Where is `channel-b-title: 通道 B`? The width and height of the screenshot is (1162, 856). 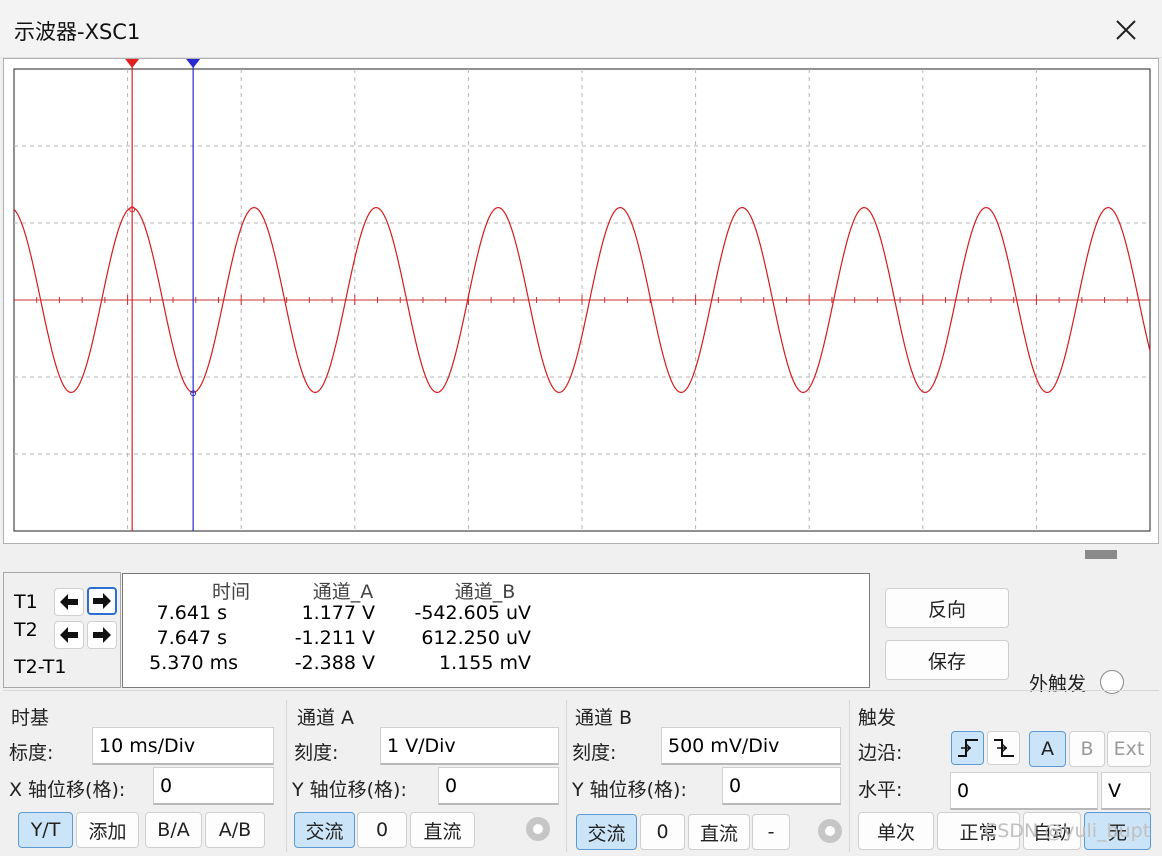
channel-b-title: 通道 B is located at coordinates (604, 718).